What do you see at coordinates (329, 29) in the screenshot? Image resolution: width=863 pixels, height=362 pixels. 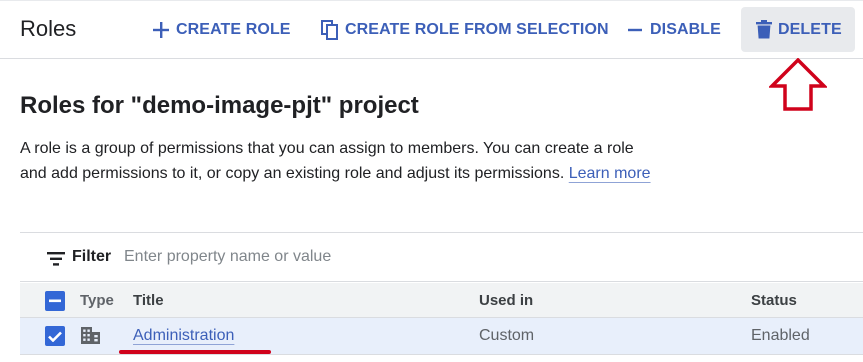 I see `copy-icon` at bounding box center [329, 29].